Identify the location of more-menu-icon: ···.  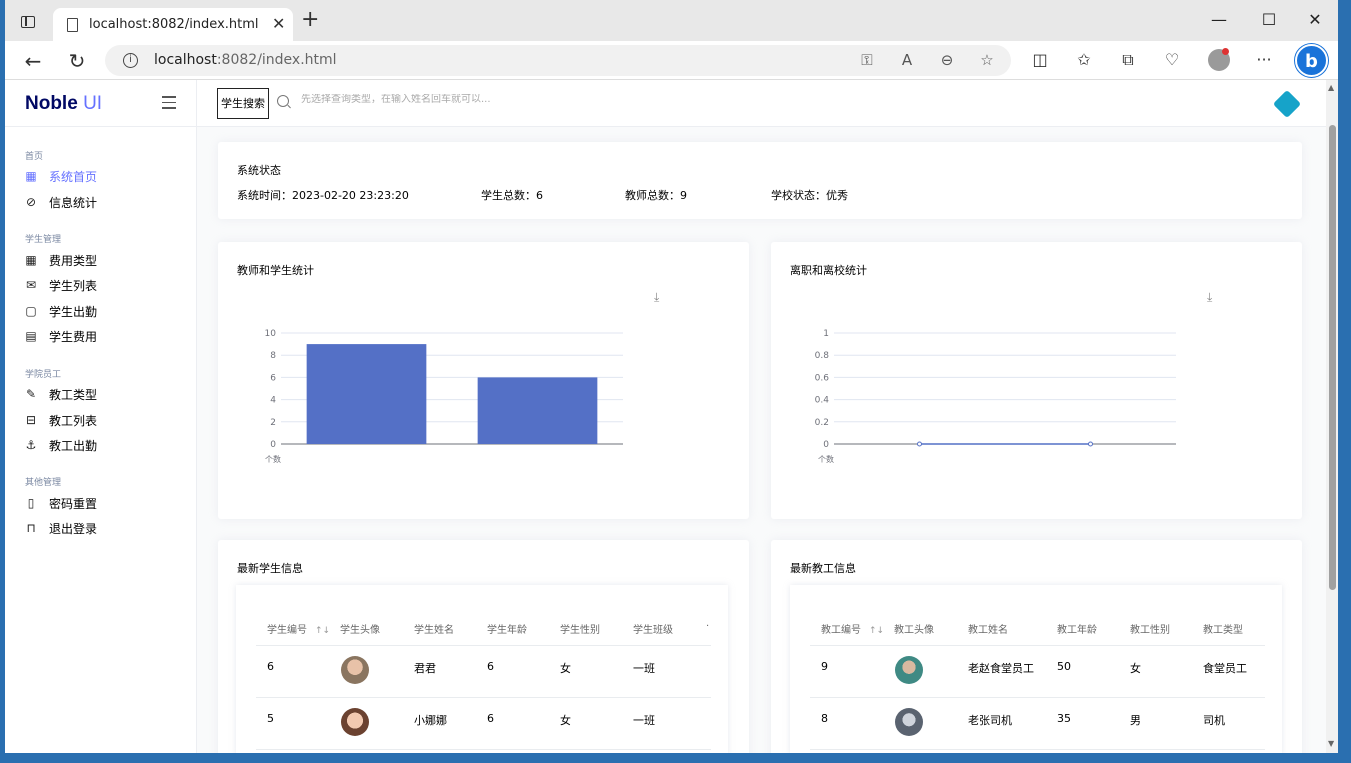
(1264, 59).